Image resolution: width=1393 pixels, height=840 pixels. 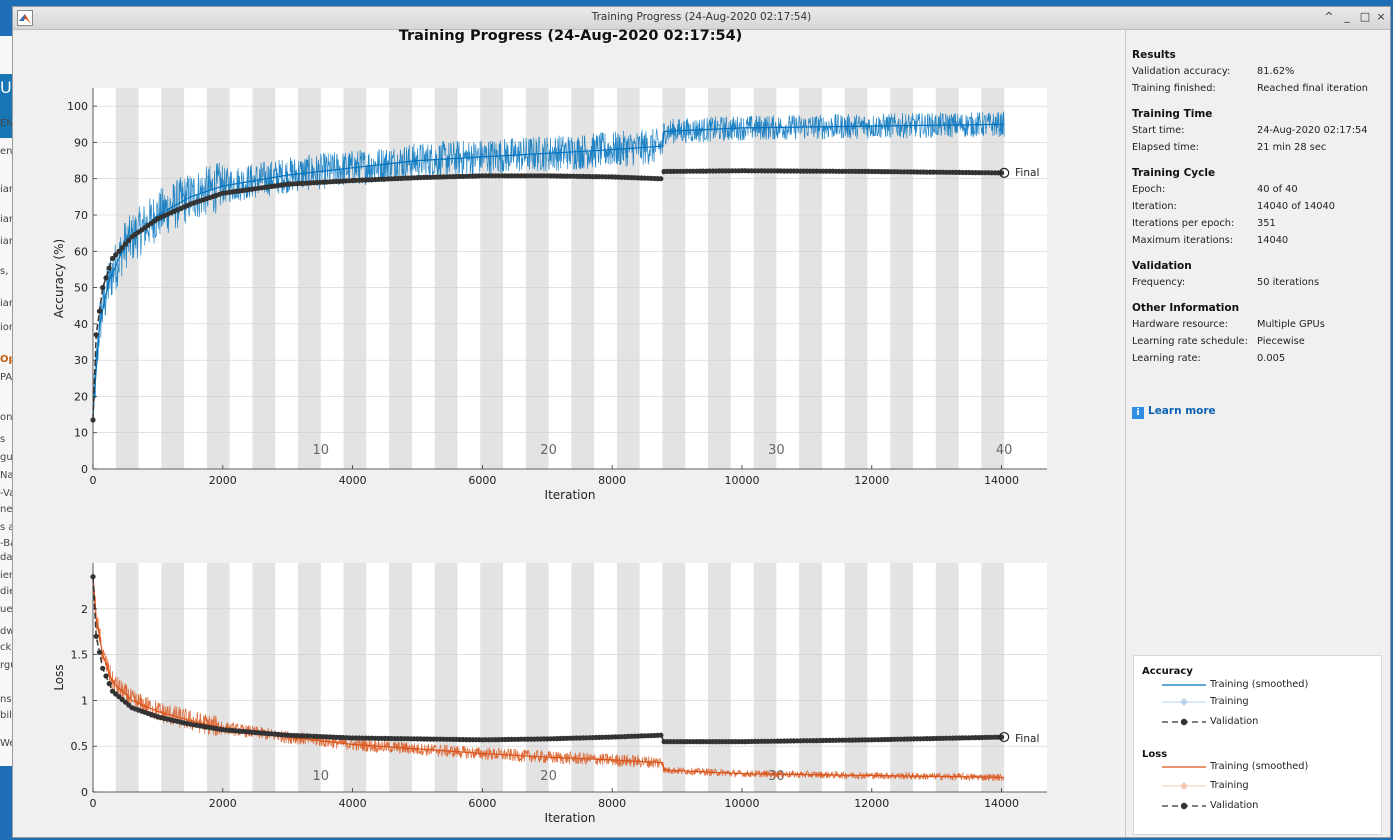 What do you see at coordinates (1004, 450) in the screenshot?
I see `epoch-label: 40` at bounding box center [1004, 450].